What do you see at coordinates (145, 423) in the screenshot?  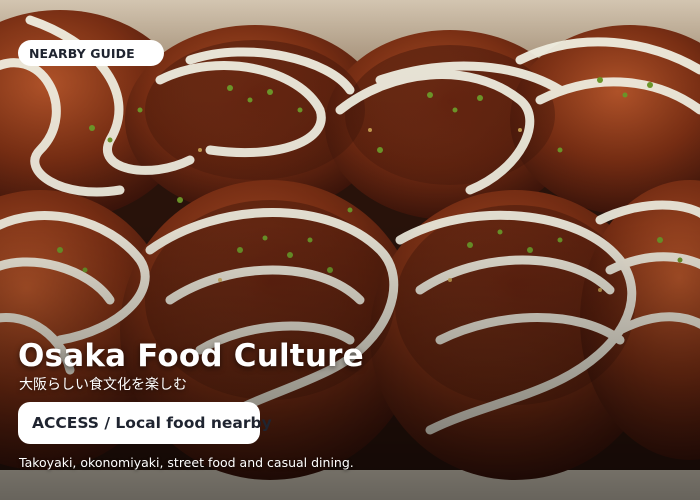 I see `access-local-food-button: ACCESS / Local food nearby` at bounding box center [145, 423].